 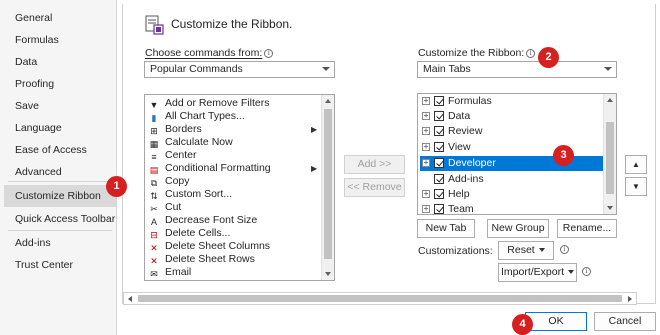 I want to click on list-item: A Decrease Font Size, so click(x=202, y=220).